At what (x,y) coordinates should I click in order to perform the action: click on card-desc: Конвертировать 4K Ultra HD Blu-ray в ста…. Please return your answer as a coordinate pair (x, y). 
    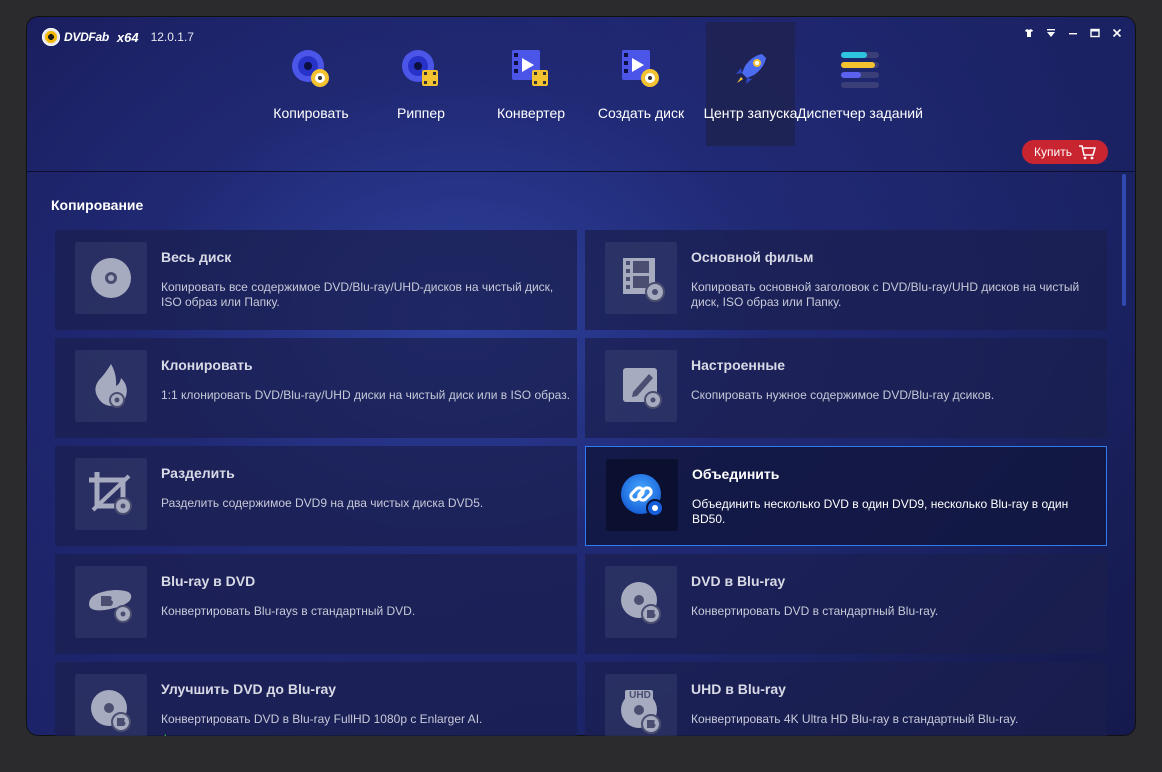
    Looking at the image, I should click on (855, 719).